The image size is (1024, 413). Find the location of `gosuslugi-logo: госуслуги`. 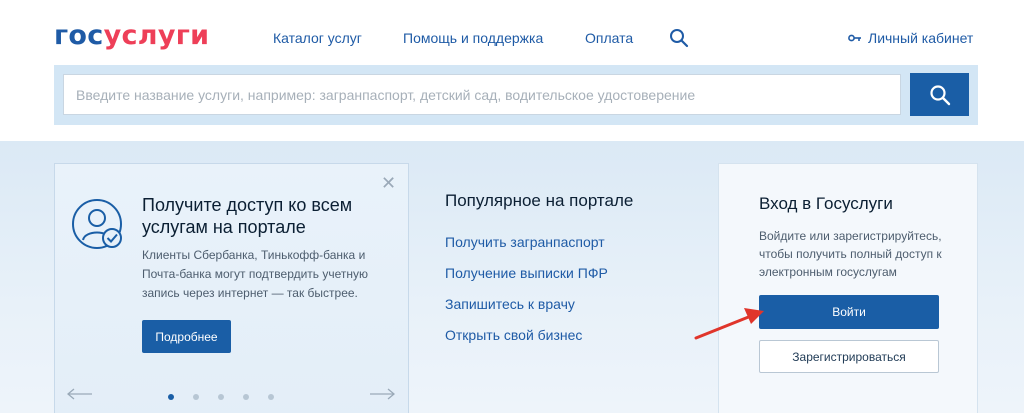

gosuslugi-logo: госуслуги is located at coordinates (131, 35).